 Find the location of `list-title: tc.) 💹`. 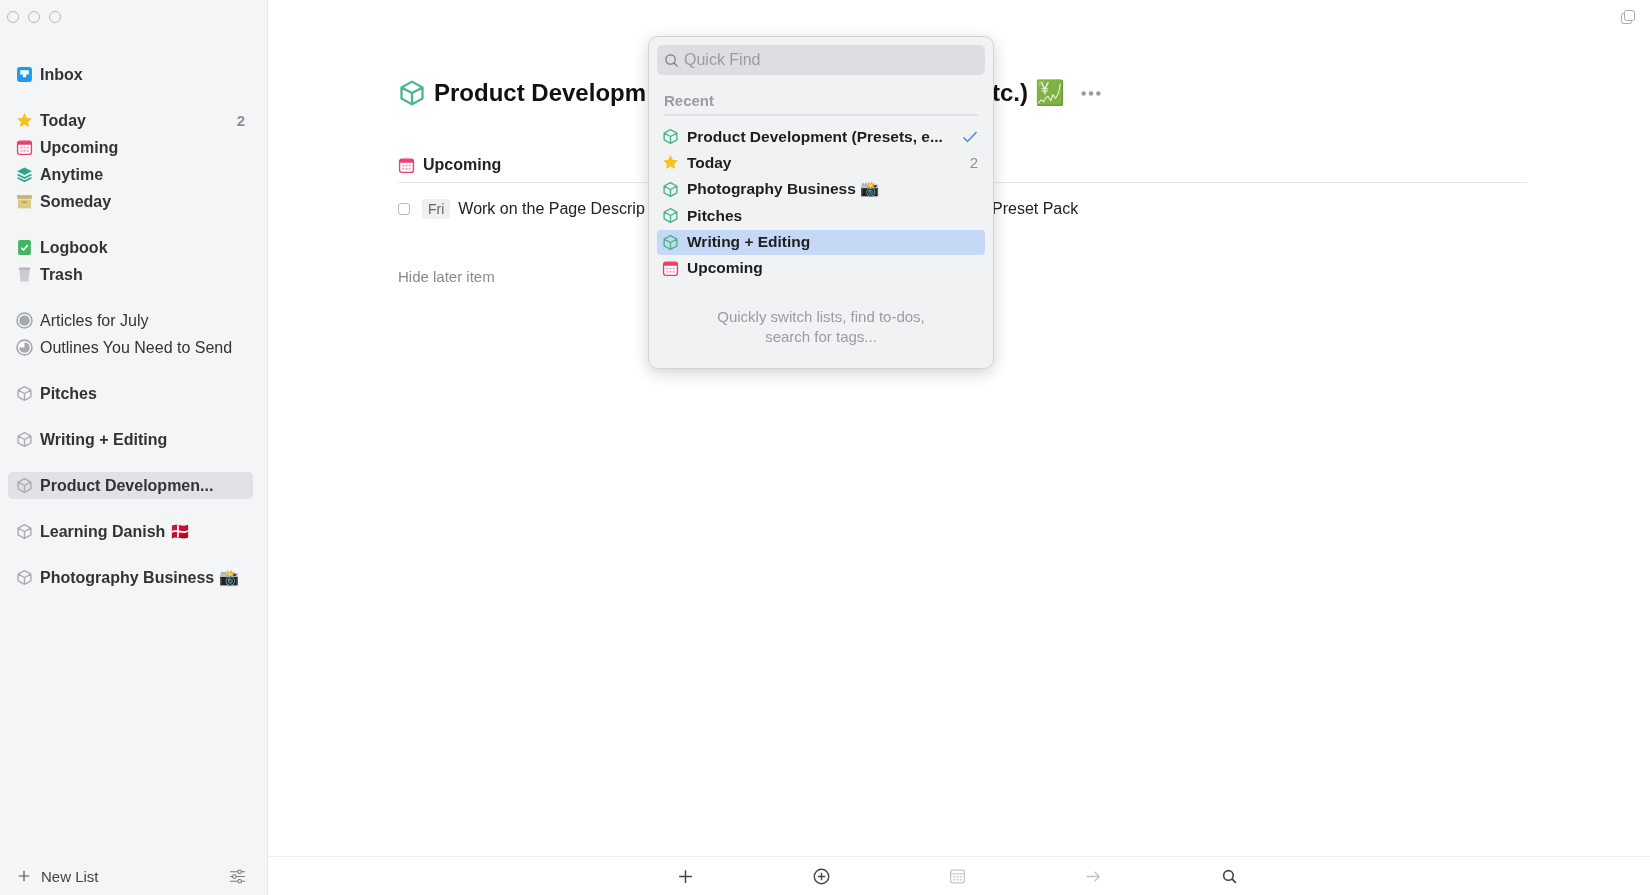

list-title: tc.) 💹 is located at coordinates (1028, 93).